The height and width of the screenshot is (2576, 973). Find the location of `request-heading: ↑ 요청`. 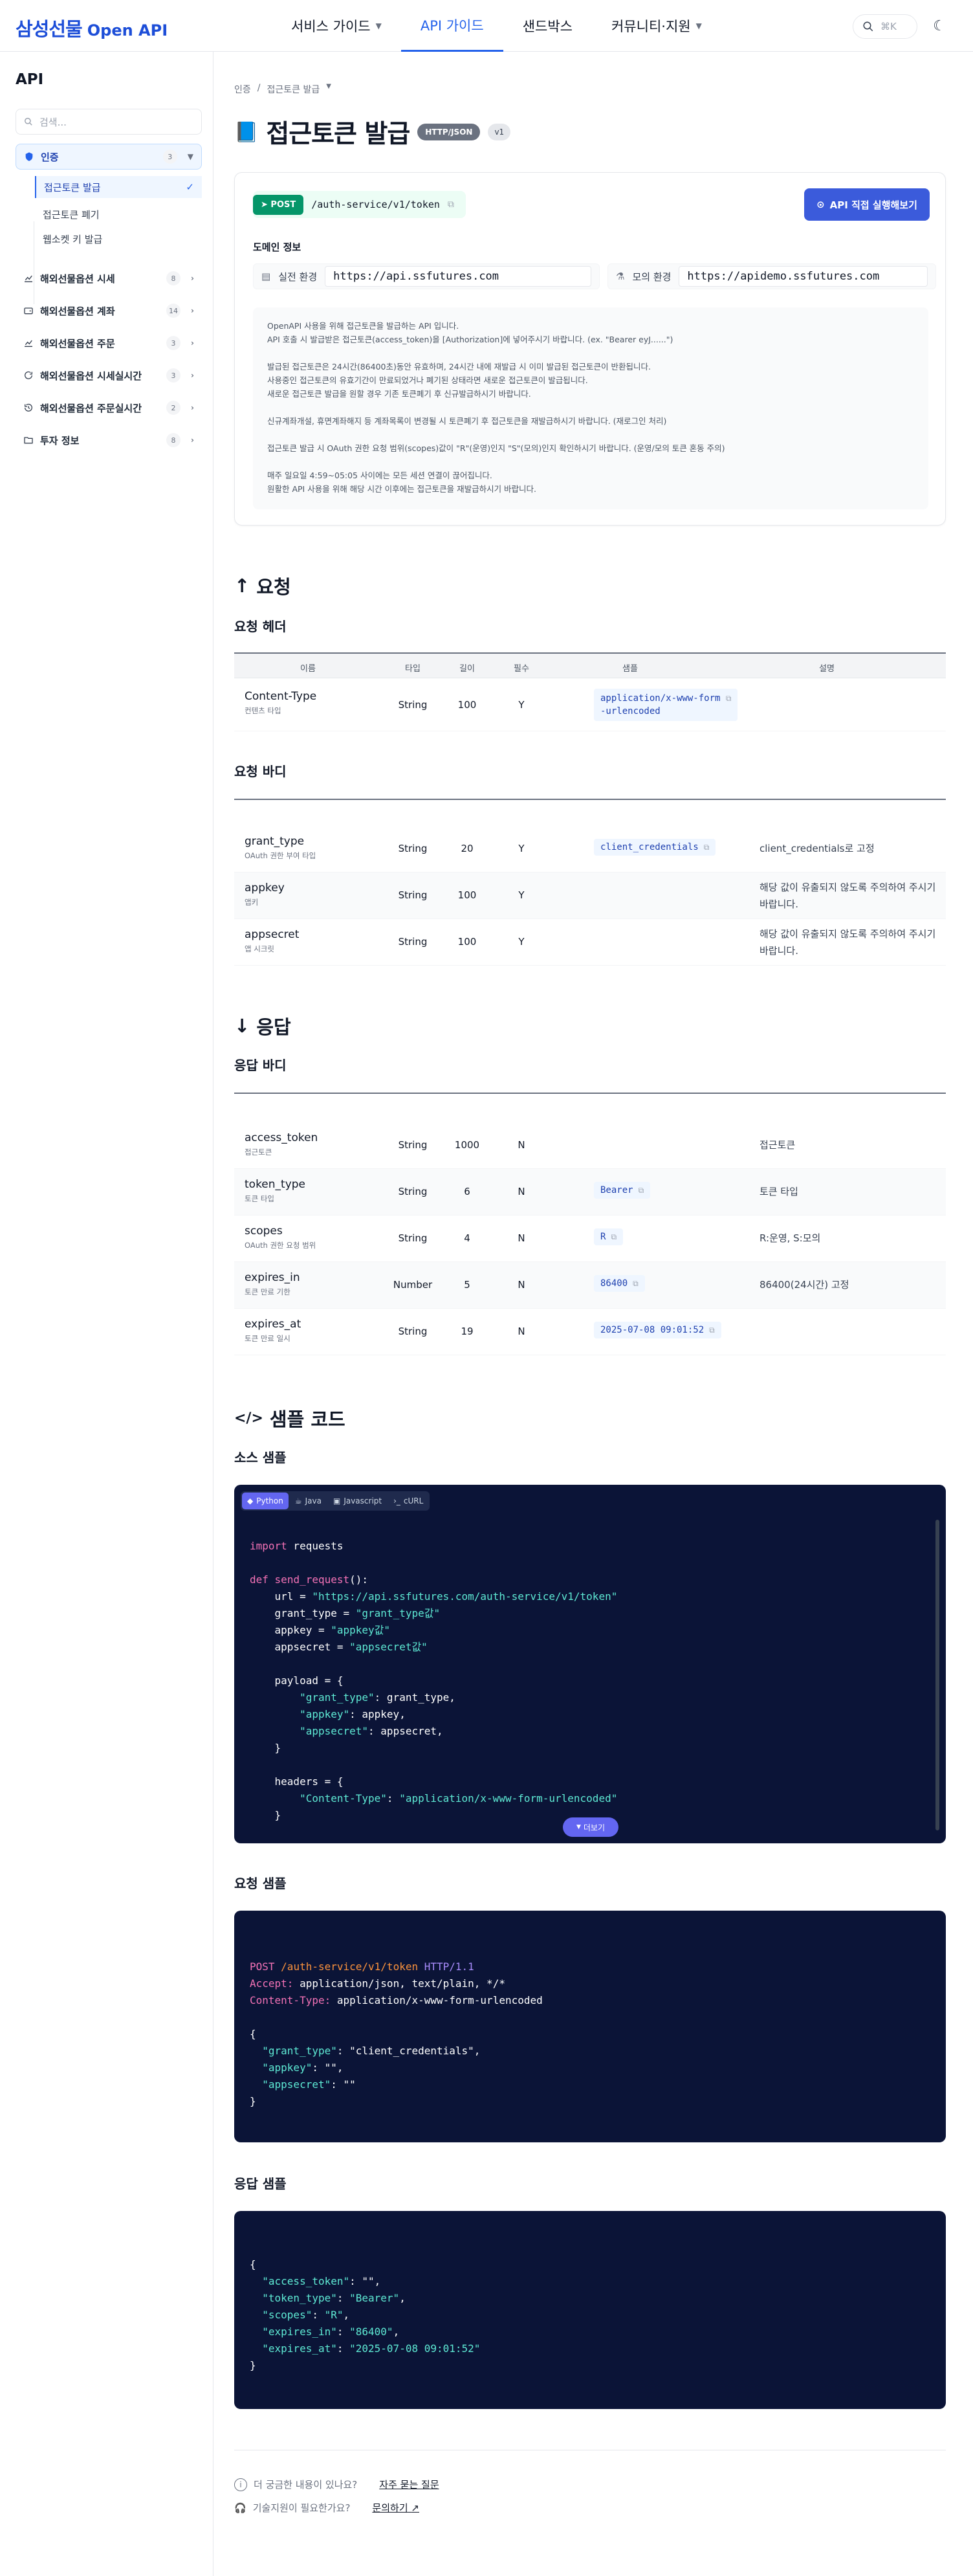

request-heading: ↑ 요청 is located at coordinates (263, 586).